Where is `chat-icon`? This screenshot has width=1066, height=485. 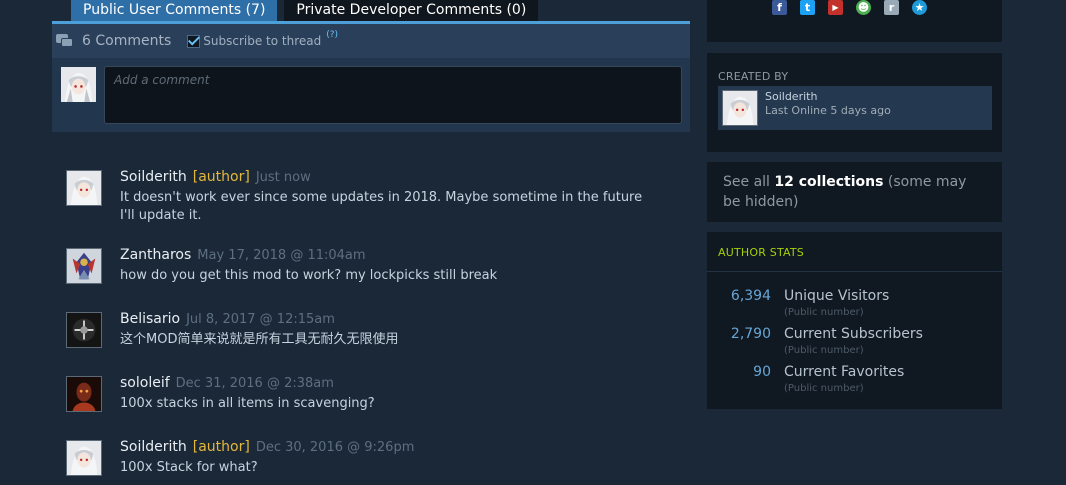
chat-icon is located at coordinates (65, 41).